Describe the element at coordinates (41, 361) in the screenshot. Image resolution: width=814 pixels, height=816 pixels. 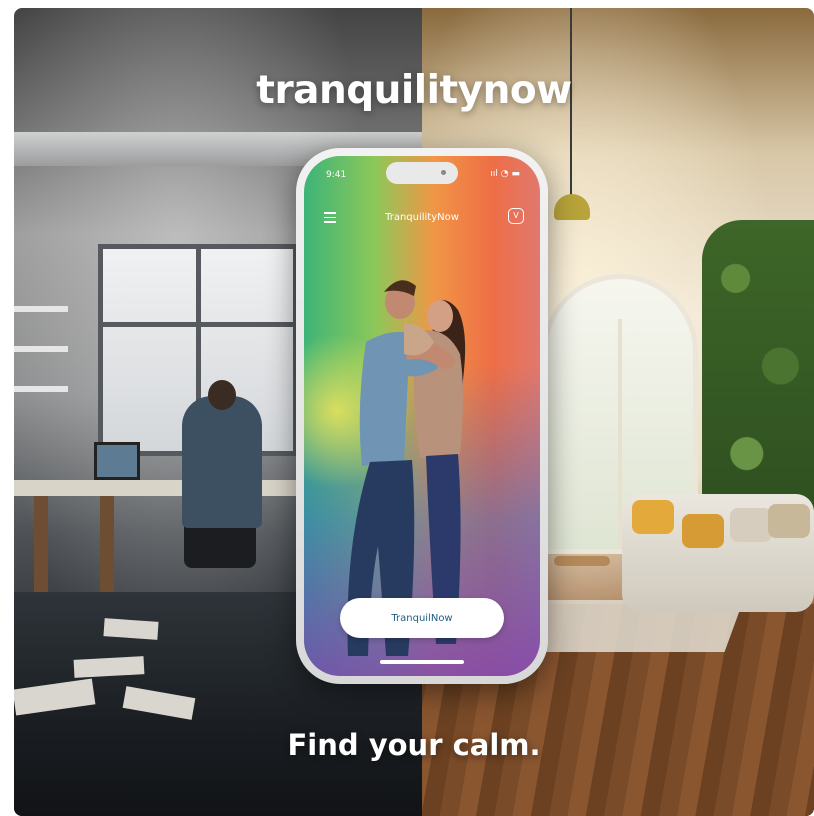
I see `office-shelves` at that location.